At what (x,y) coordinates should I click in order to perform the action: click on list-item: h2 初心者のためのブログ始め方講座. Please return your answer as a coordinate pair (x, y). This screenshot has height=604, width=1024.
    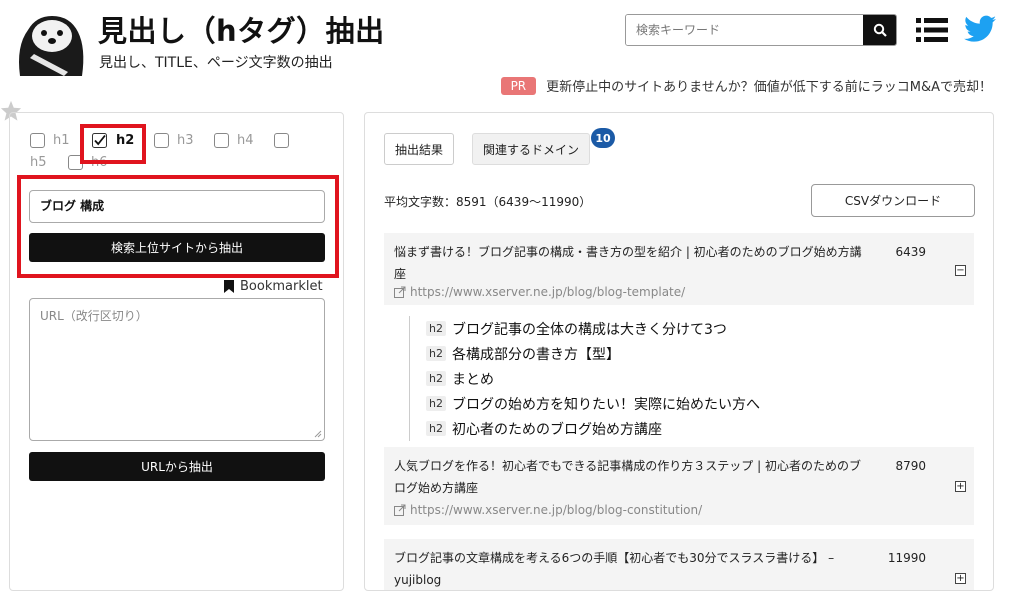
    Looking at the image, I should click on (593, 428).